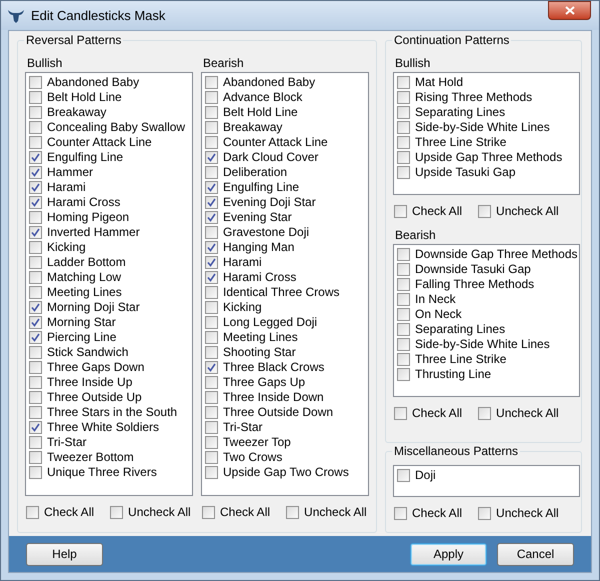  What do you see at coordinates (81, 337) in the screenshot?
I see `pattern-label: Piercing Line` at bounding box center [81, 337].